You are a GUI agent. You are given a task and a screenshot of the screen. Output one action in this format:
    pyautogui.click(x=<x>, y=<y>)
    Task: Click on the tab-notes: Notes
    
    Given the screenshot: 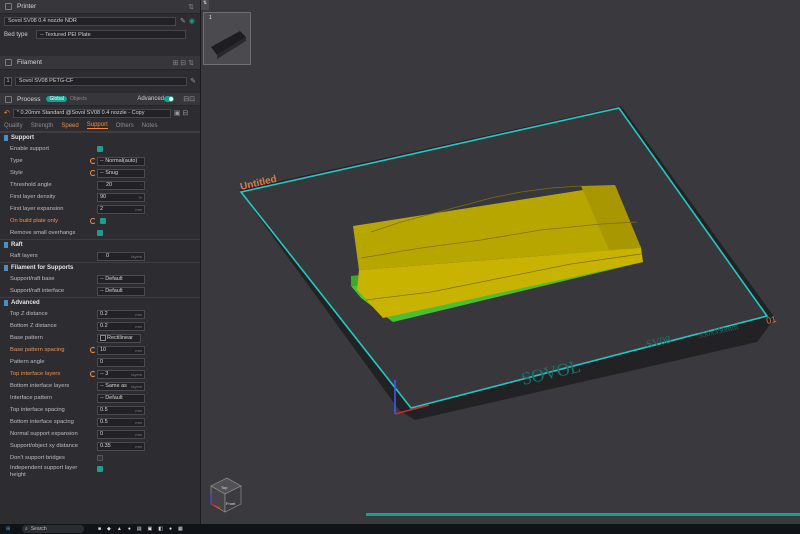 What is the action you would take?
    pyautogui.click(x=150, y=126)
    